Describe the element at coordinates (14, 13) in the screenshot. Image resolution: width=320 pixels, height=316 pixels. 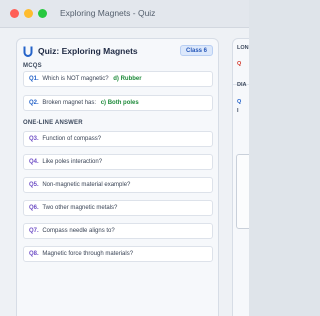
I see `close-window-button` at that location.